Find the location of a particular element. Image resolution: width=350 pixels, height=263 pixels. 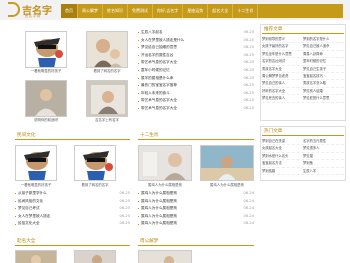

list-item: 梦见自己考试 06-25 is located at coordinates (72, 209).